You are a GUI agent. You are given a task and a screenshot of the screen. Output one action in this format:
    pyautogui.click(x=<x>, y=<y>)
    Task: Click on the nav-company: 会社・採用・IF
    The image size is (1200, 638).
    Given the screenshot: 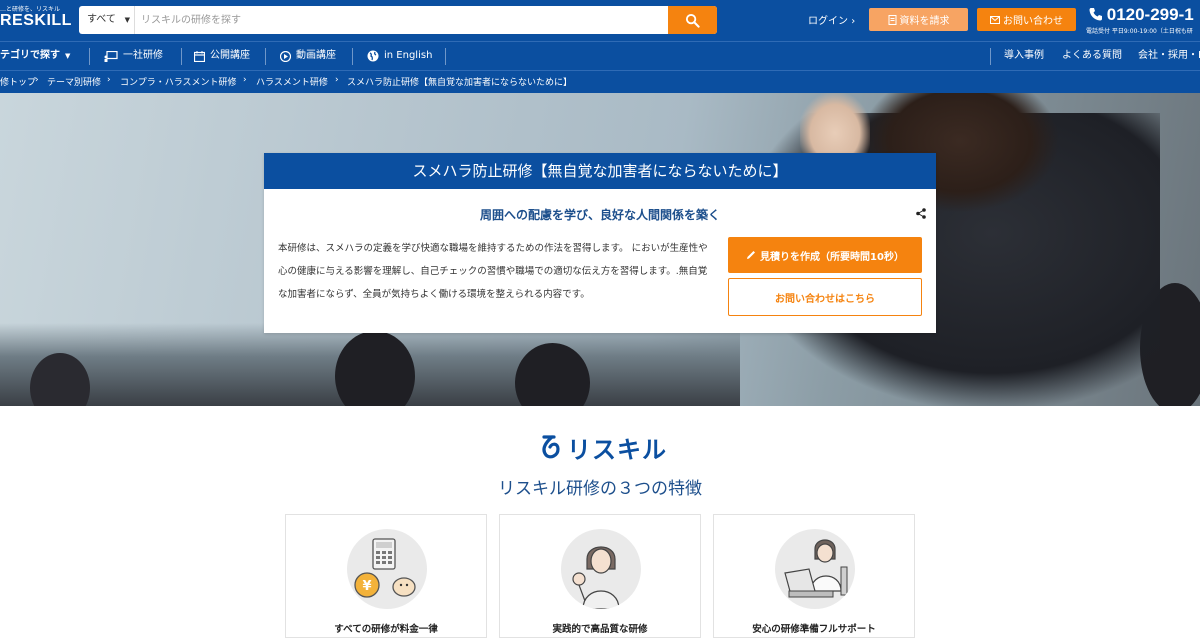 What is the action you would take?
    pyautogui.click(x=1169, y=56)
    